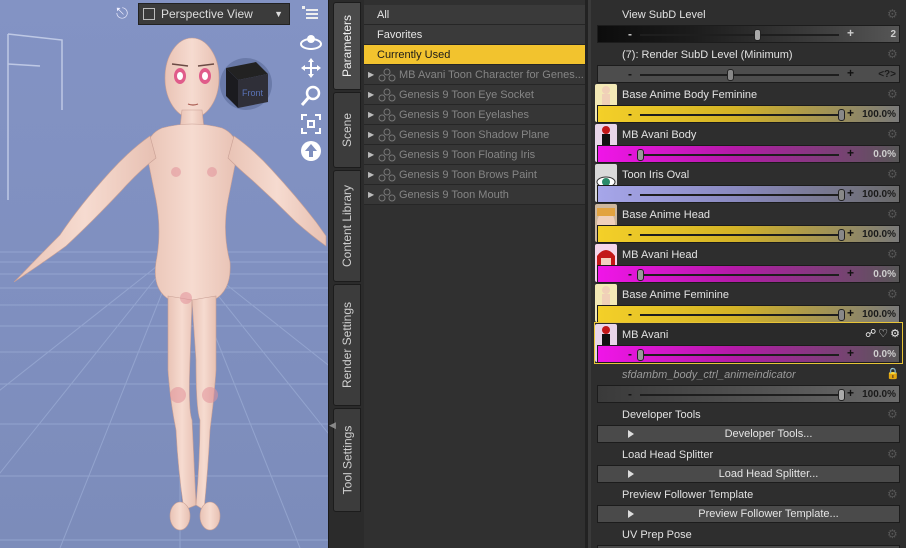 The image size is (906, 548). I want to click on param-mb-avani-head: MB Avani Head ⚙ - +0.0%, so click(748, 263).